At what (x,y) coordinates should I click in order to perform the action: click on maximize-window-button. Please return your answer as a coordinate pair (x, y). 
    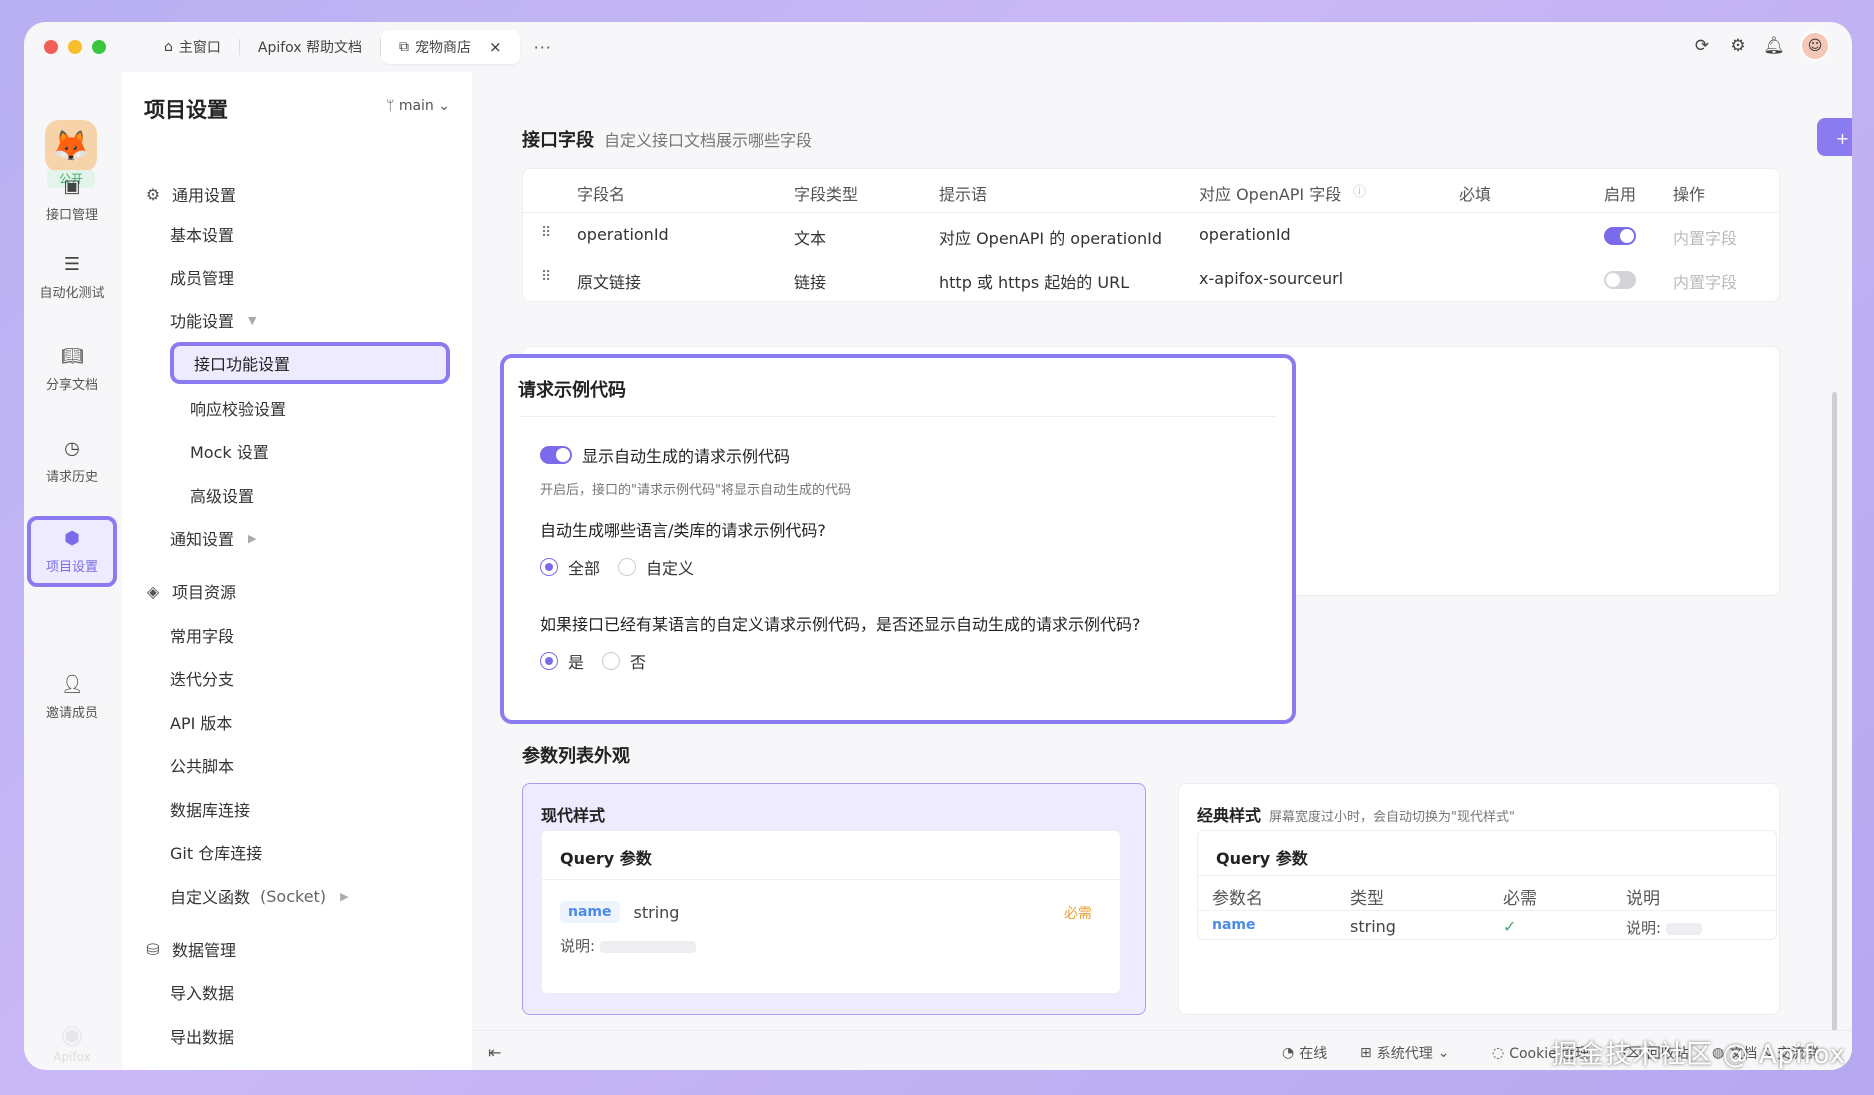
    Looking at the image, I should click on (99, 47).